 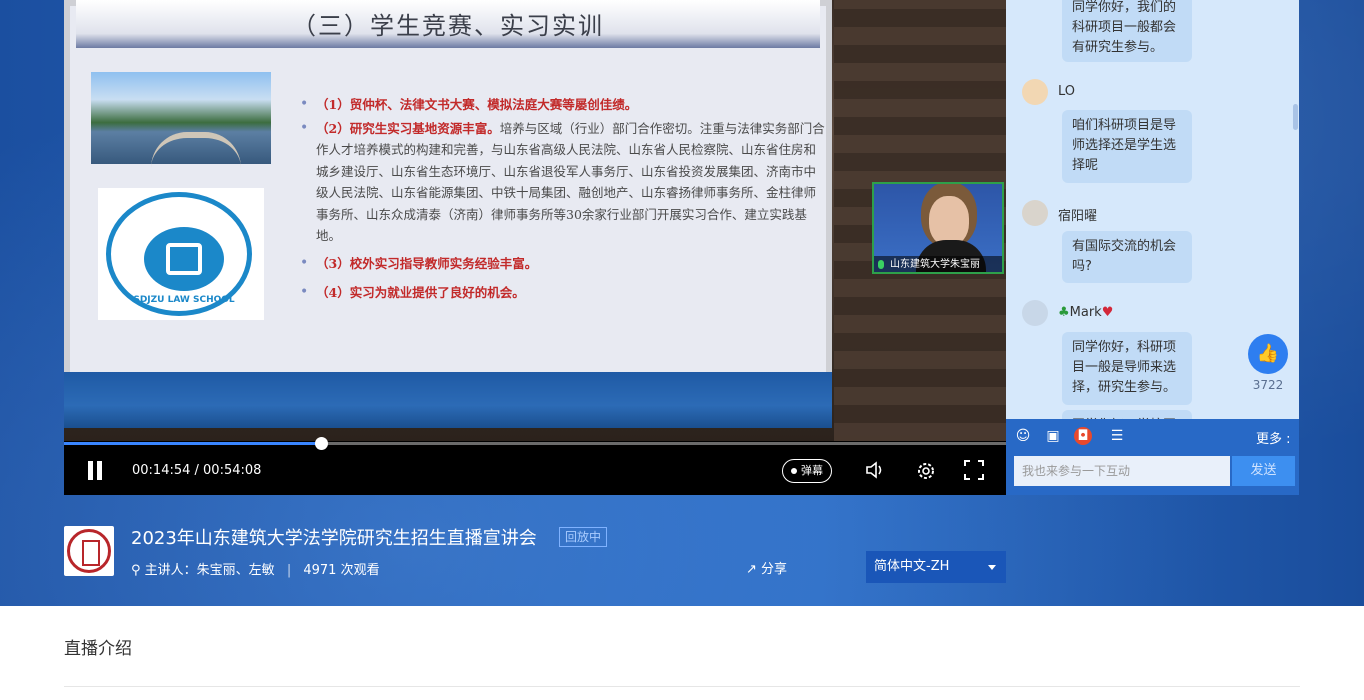 What do you see at coordinates (1067, 91) in the screenshot?
I see `chat-username: LO` at bounding box center [1067, 91].